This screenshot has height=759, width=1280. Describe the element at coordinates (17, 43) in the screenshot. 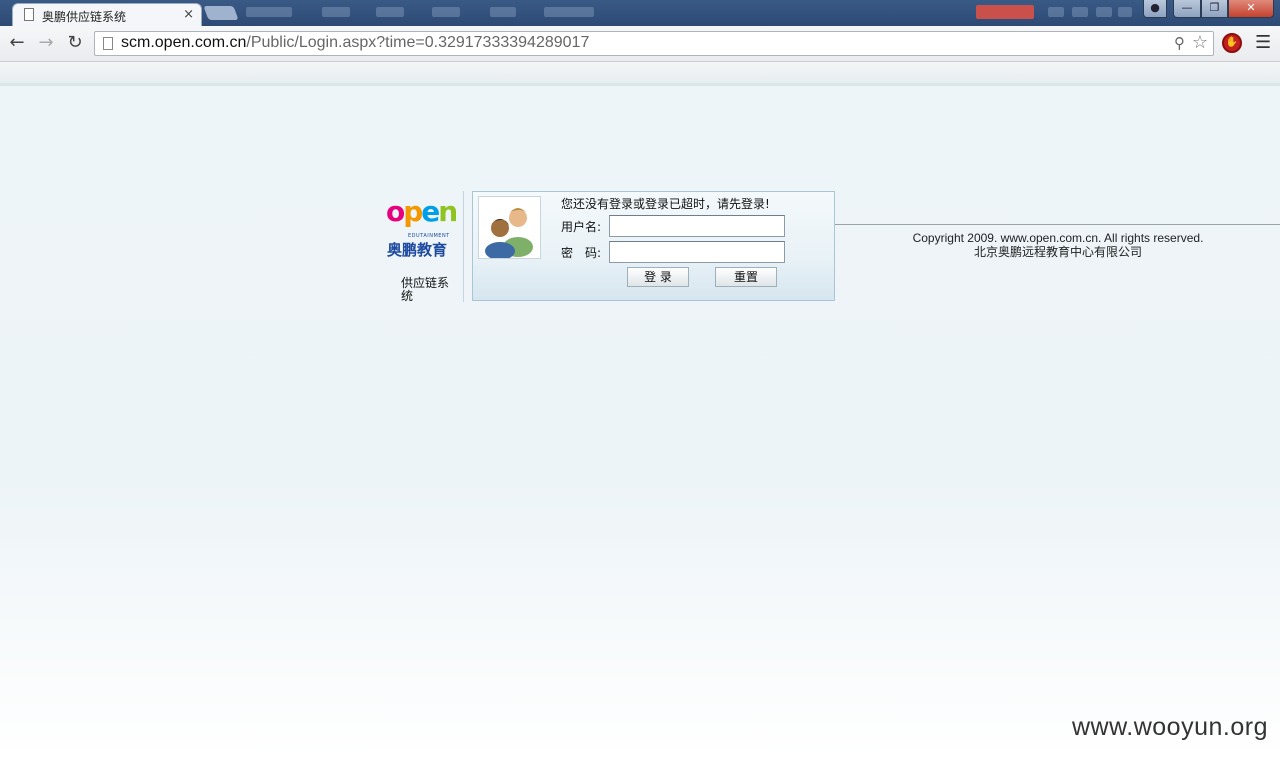

I see `back-arrow-icon: ←` at that location.